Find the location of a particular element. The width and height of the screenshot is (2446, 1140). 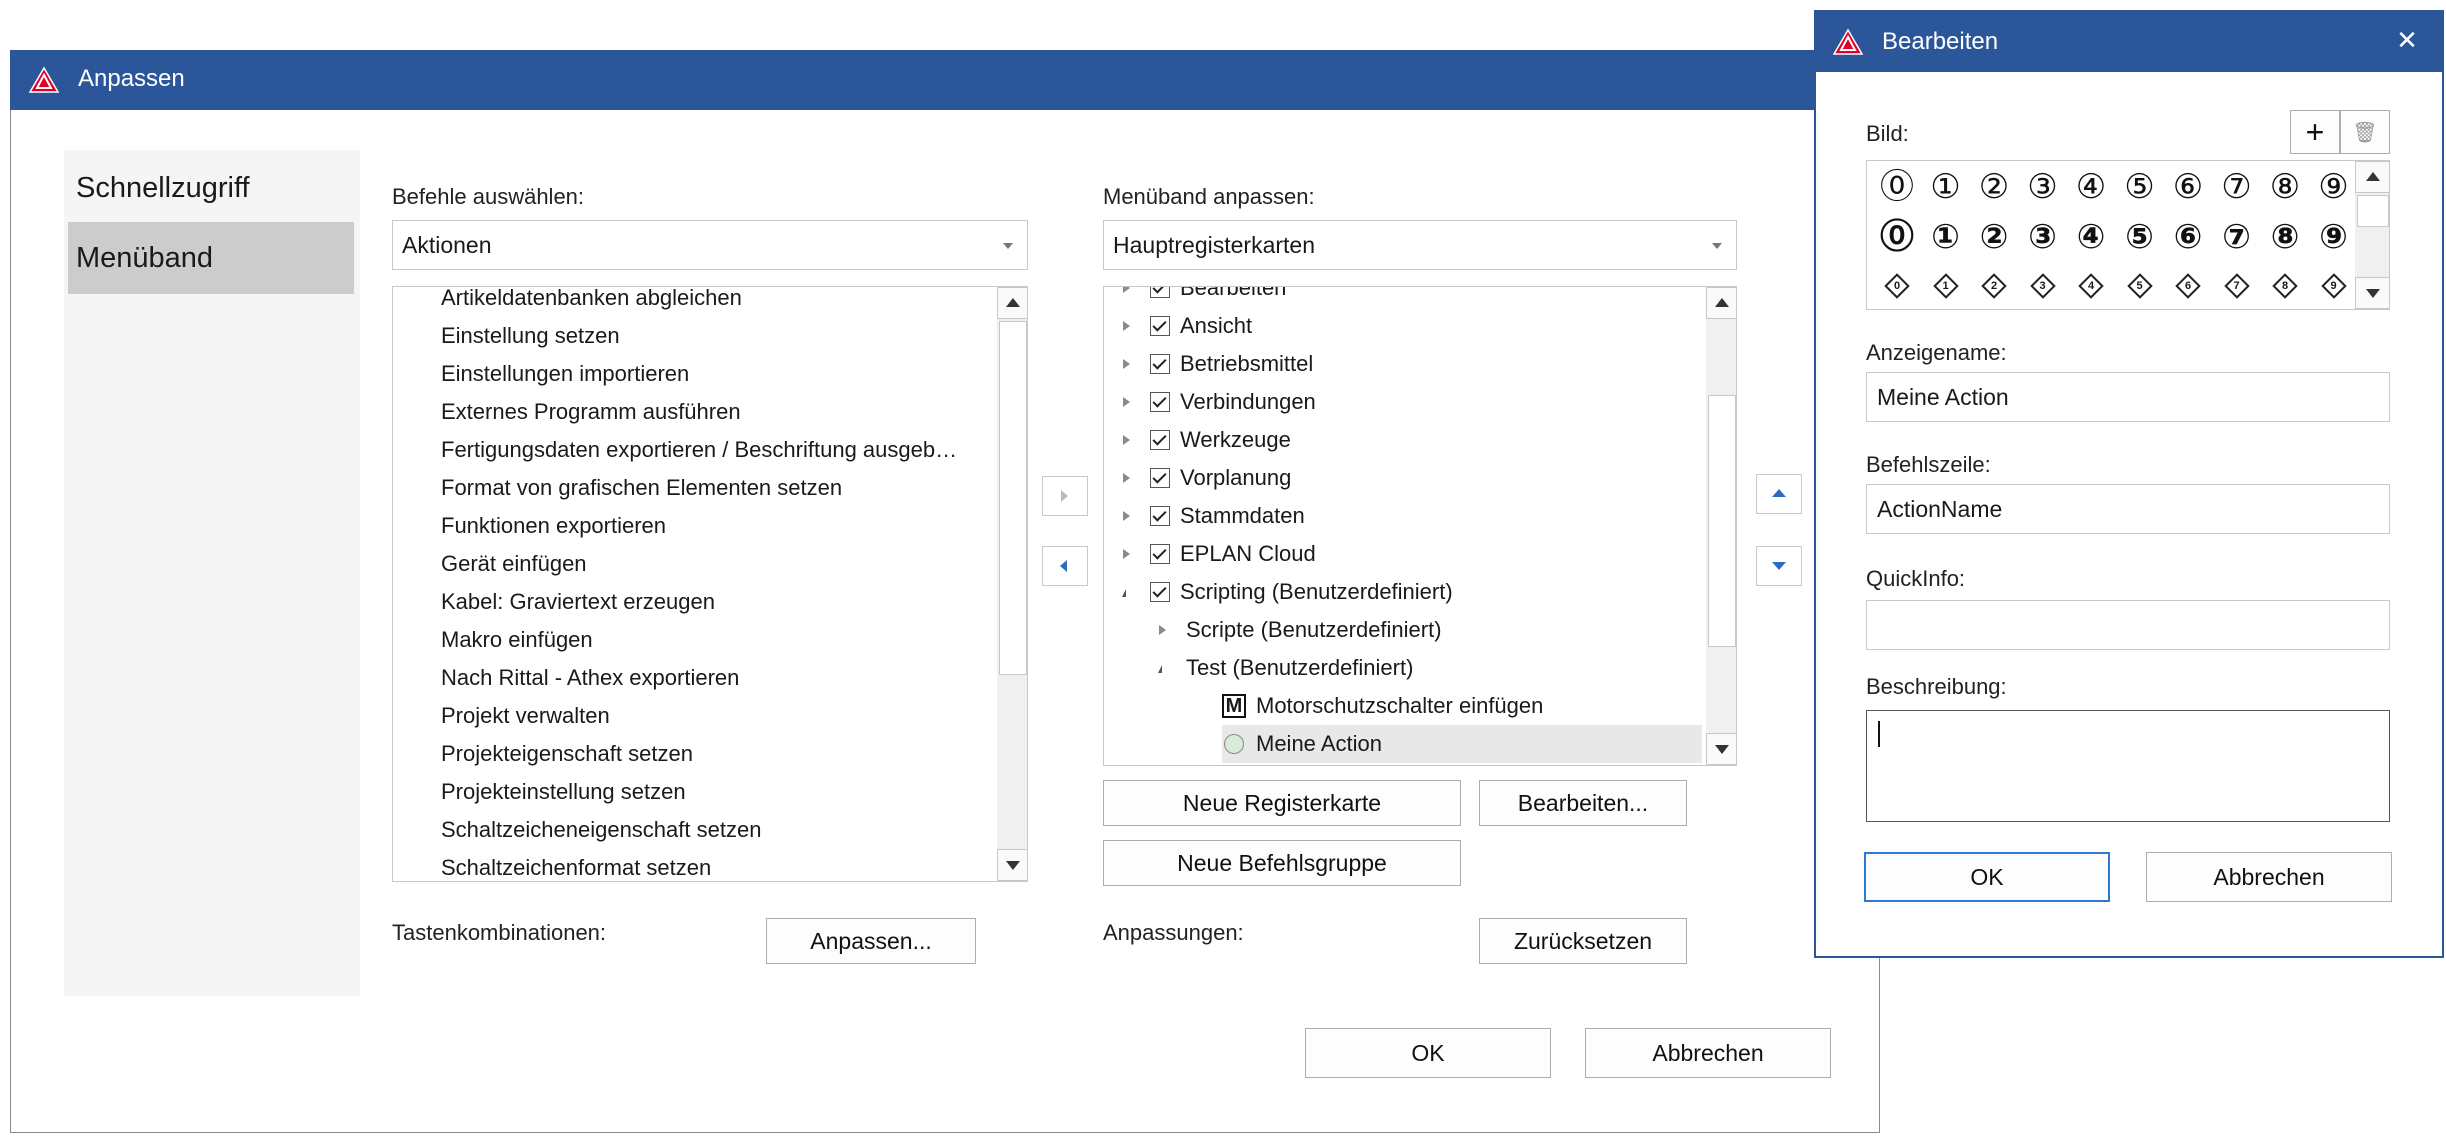

icon-option: 7 is located at coordinates (2237, 286).